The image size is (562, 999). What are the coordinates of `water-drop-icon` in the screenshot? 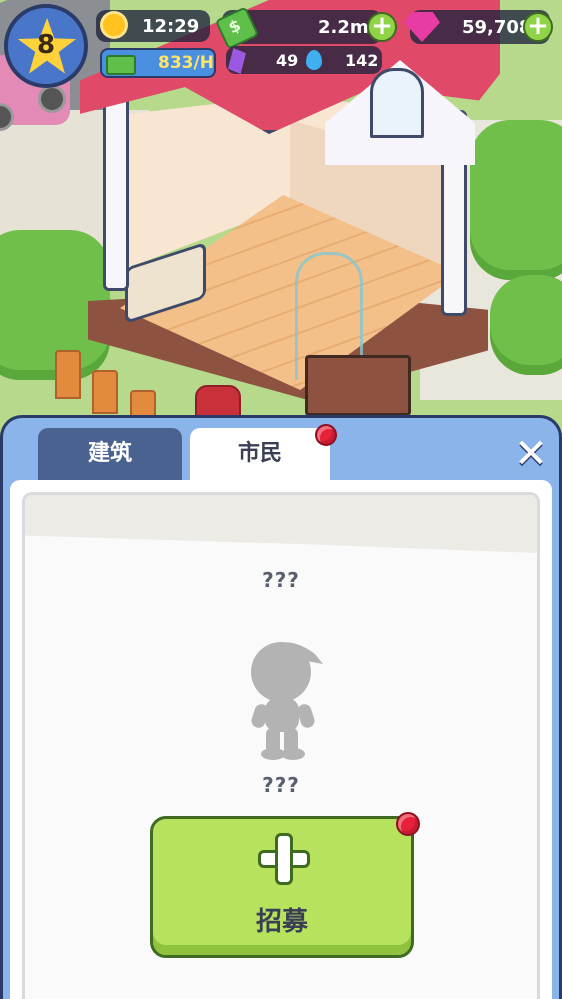 It's located at (314, 60).